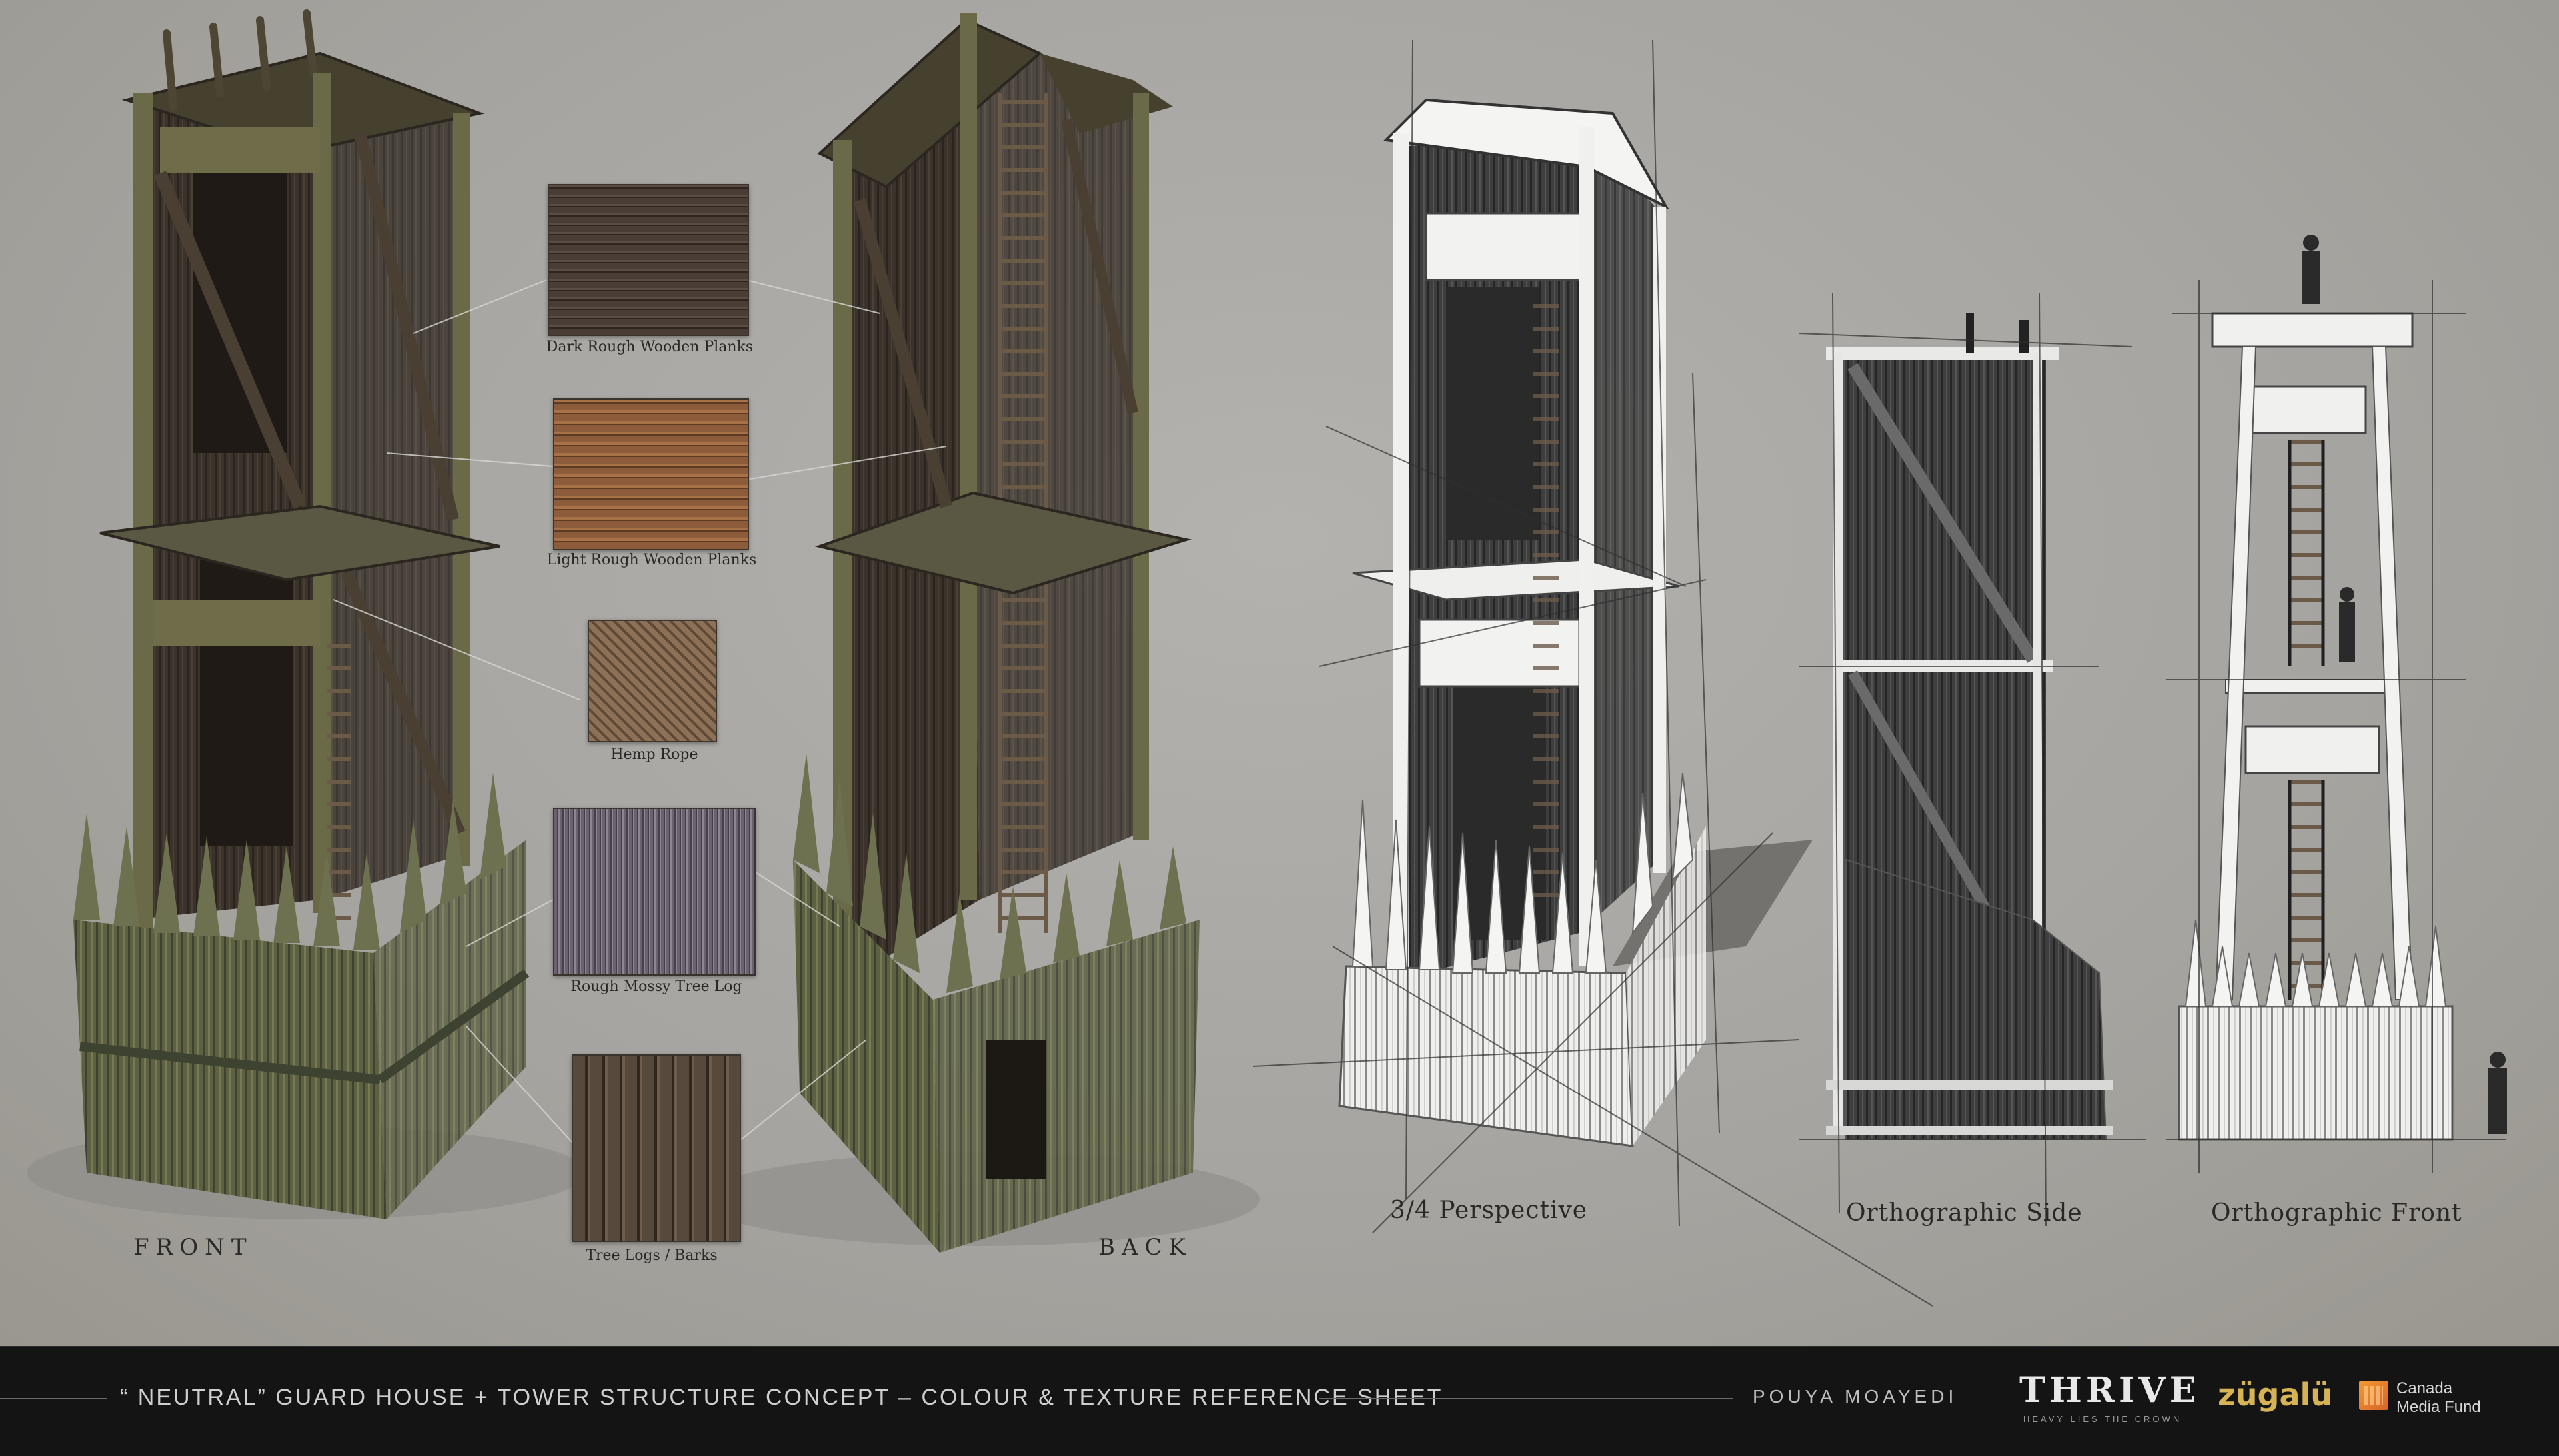 The width and height of the screenshot is (2559, 1456). What do you see at coordinates (650, 347) in the screenshot?
I see `texture-label-dark-planks: Dark Rough Wooden Planks` at bounding box center [650, 347].